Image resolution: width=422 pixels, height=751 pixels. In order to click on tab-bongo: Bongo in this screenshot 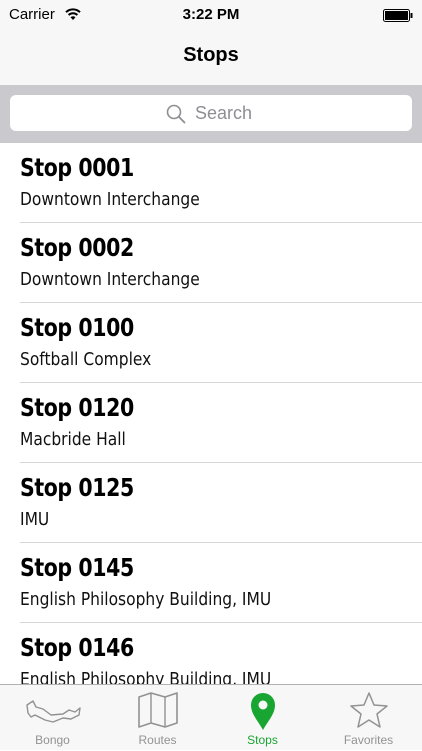, I will do `click(52, 718)`.